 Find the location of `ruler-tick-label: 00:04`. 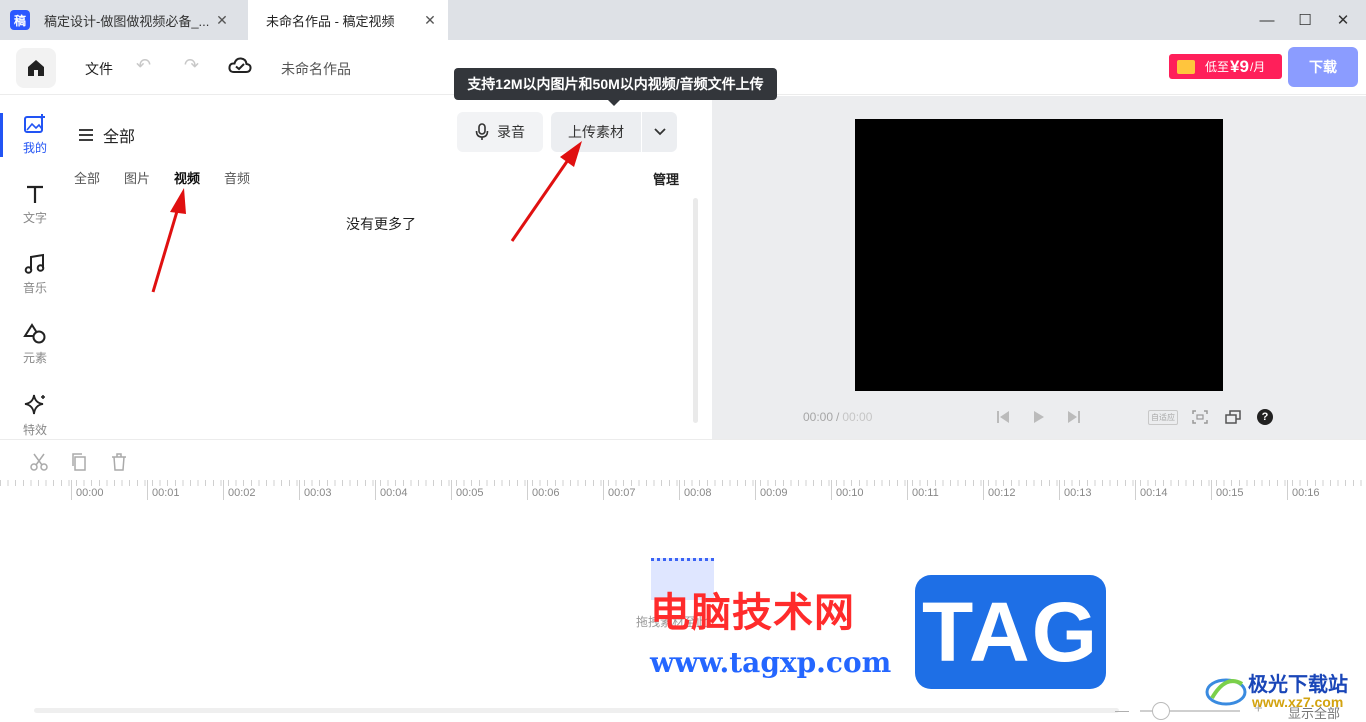

ruler-tick-label: 00:04 is located at coordinates (405, 490).